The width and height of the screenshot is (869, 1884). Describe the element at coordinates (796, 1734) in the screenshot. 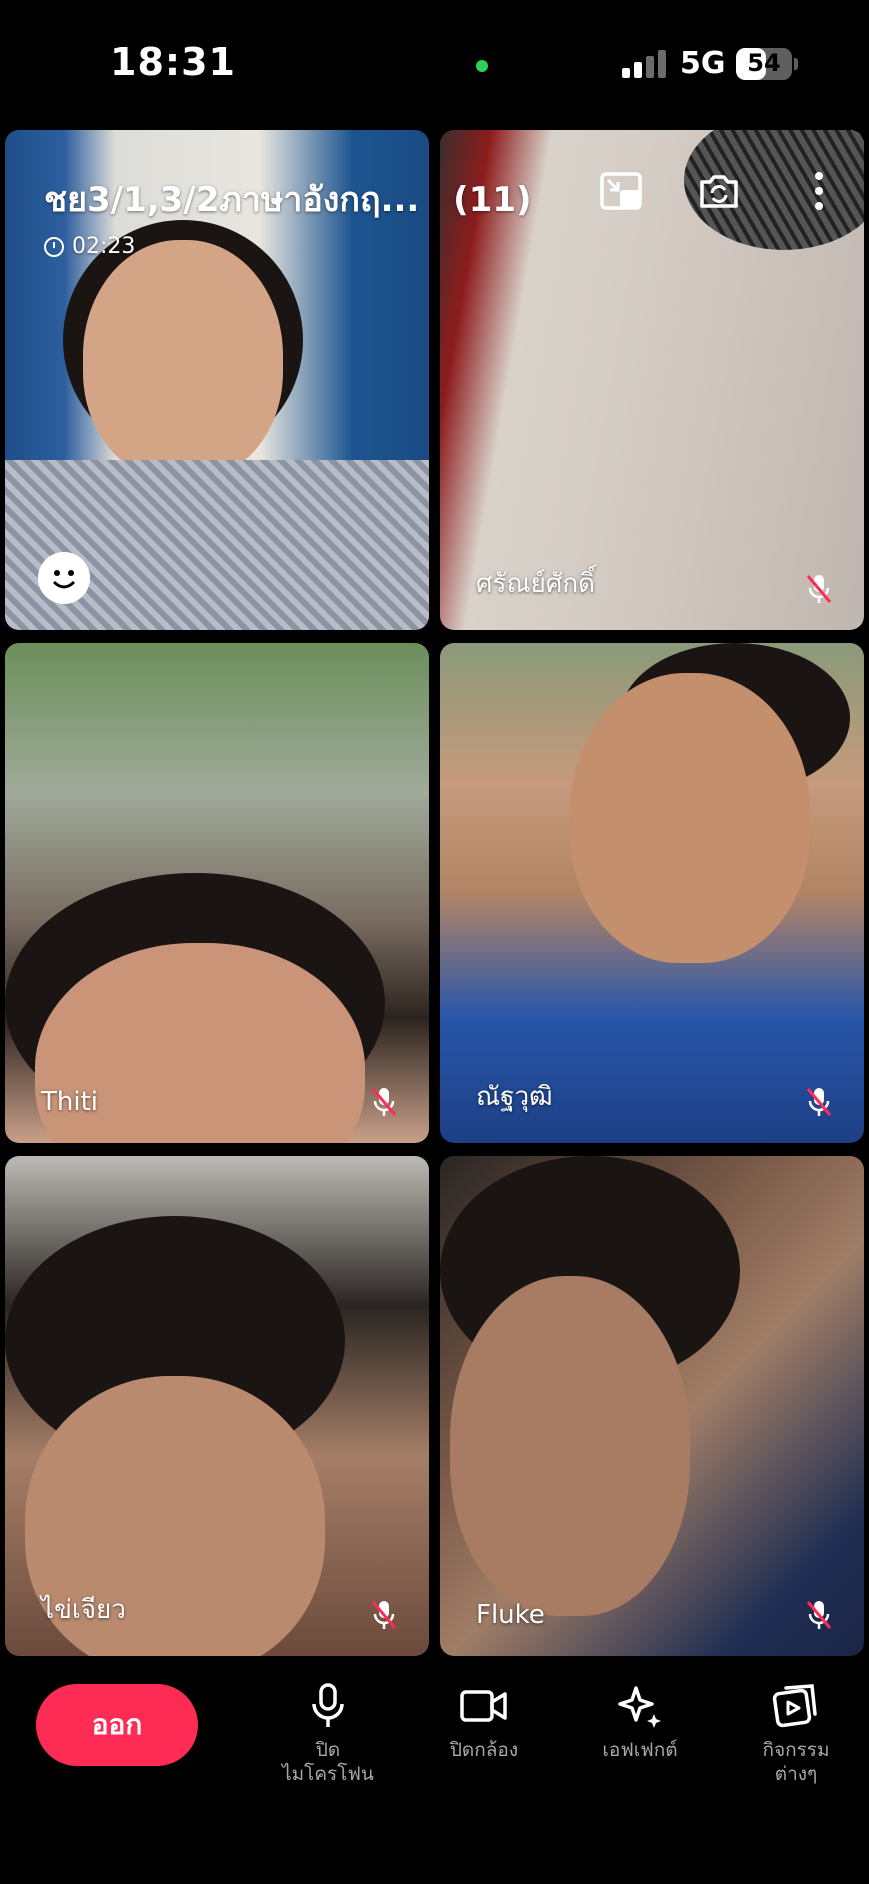

I see `activities-button: กิจกรรม ต่างๆ` at that location.